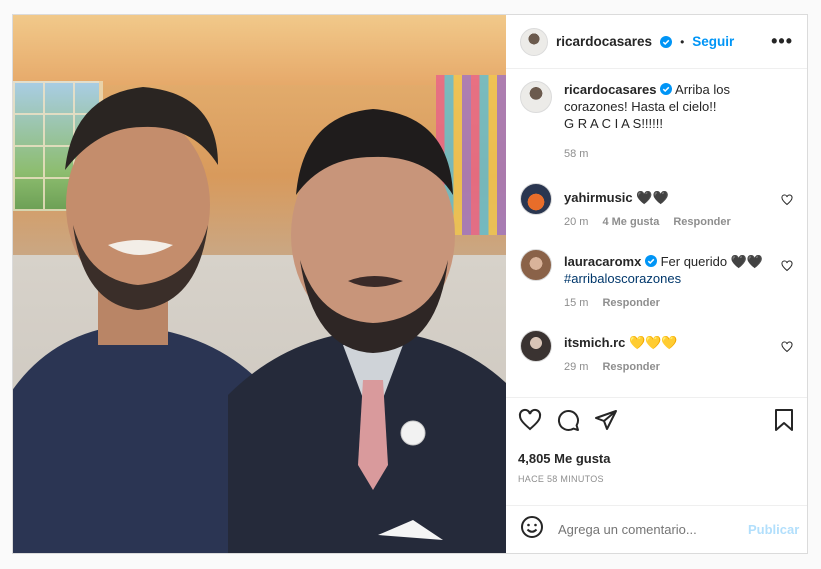 Image resolution: width=821 pixels, height=569 pixels. What do you see at coordinates (656, 458) in the screenshot?
I see `likes-count: 4,805 Me gusta` at bounding box center [656, 458].